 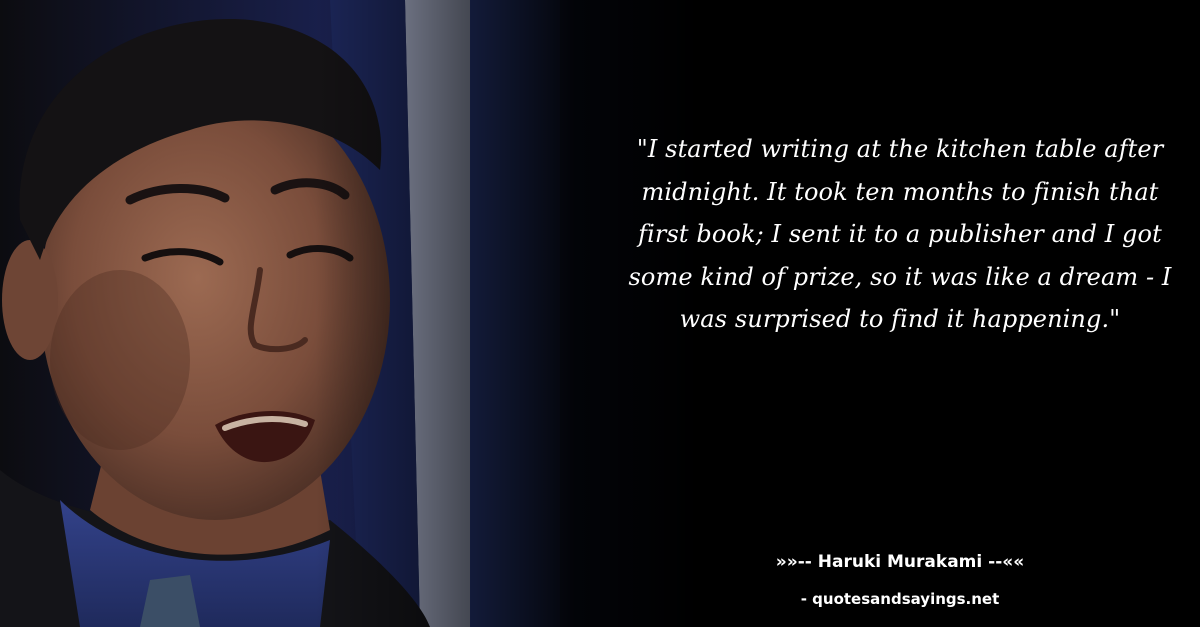 I want to click on author-attribution: »»-- Haruki Murakami --««, so click(x=900, y=562).